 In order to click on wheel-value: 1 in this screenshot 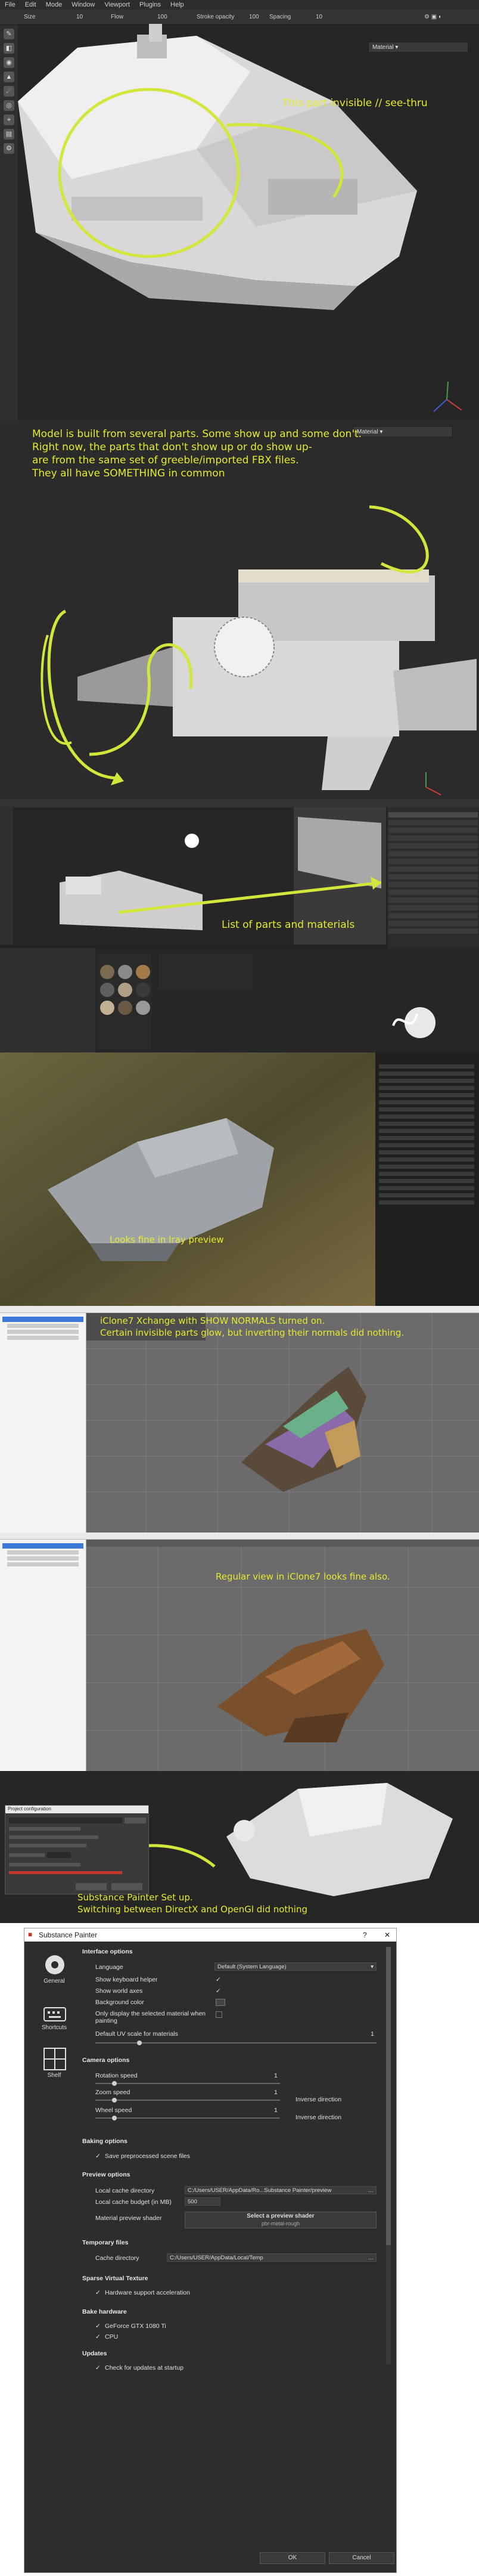, I will do `click(276, 2110)`.